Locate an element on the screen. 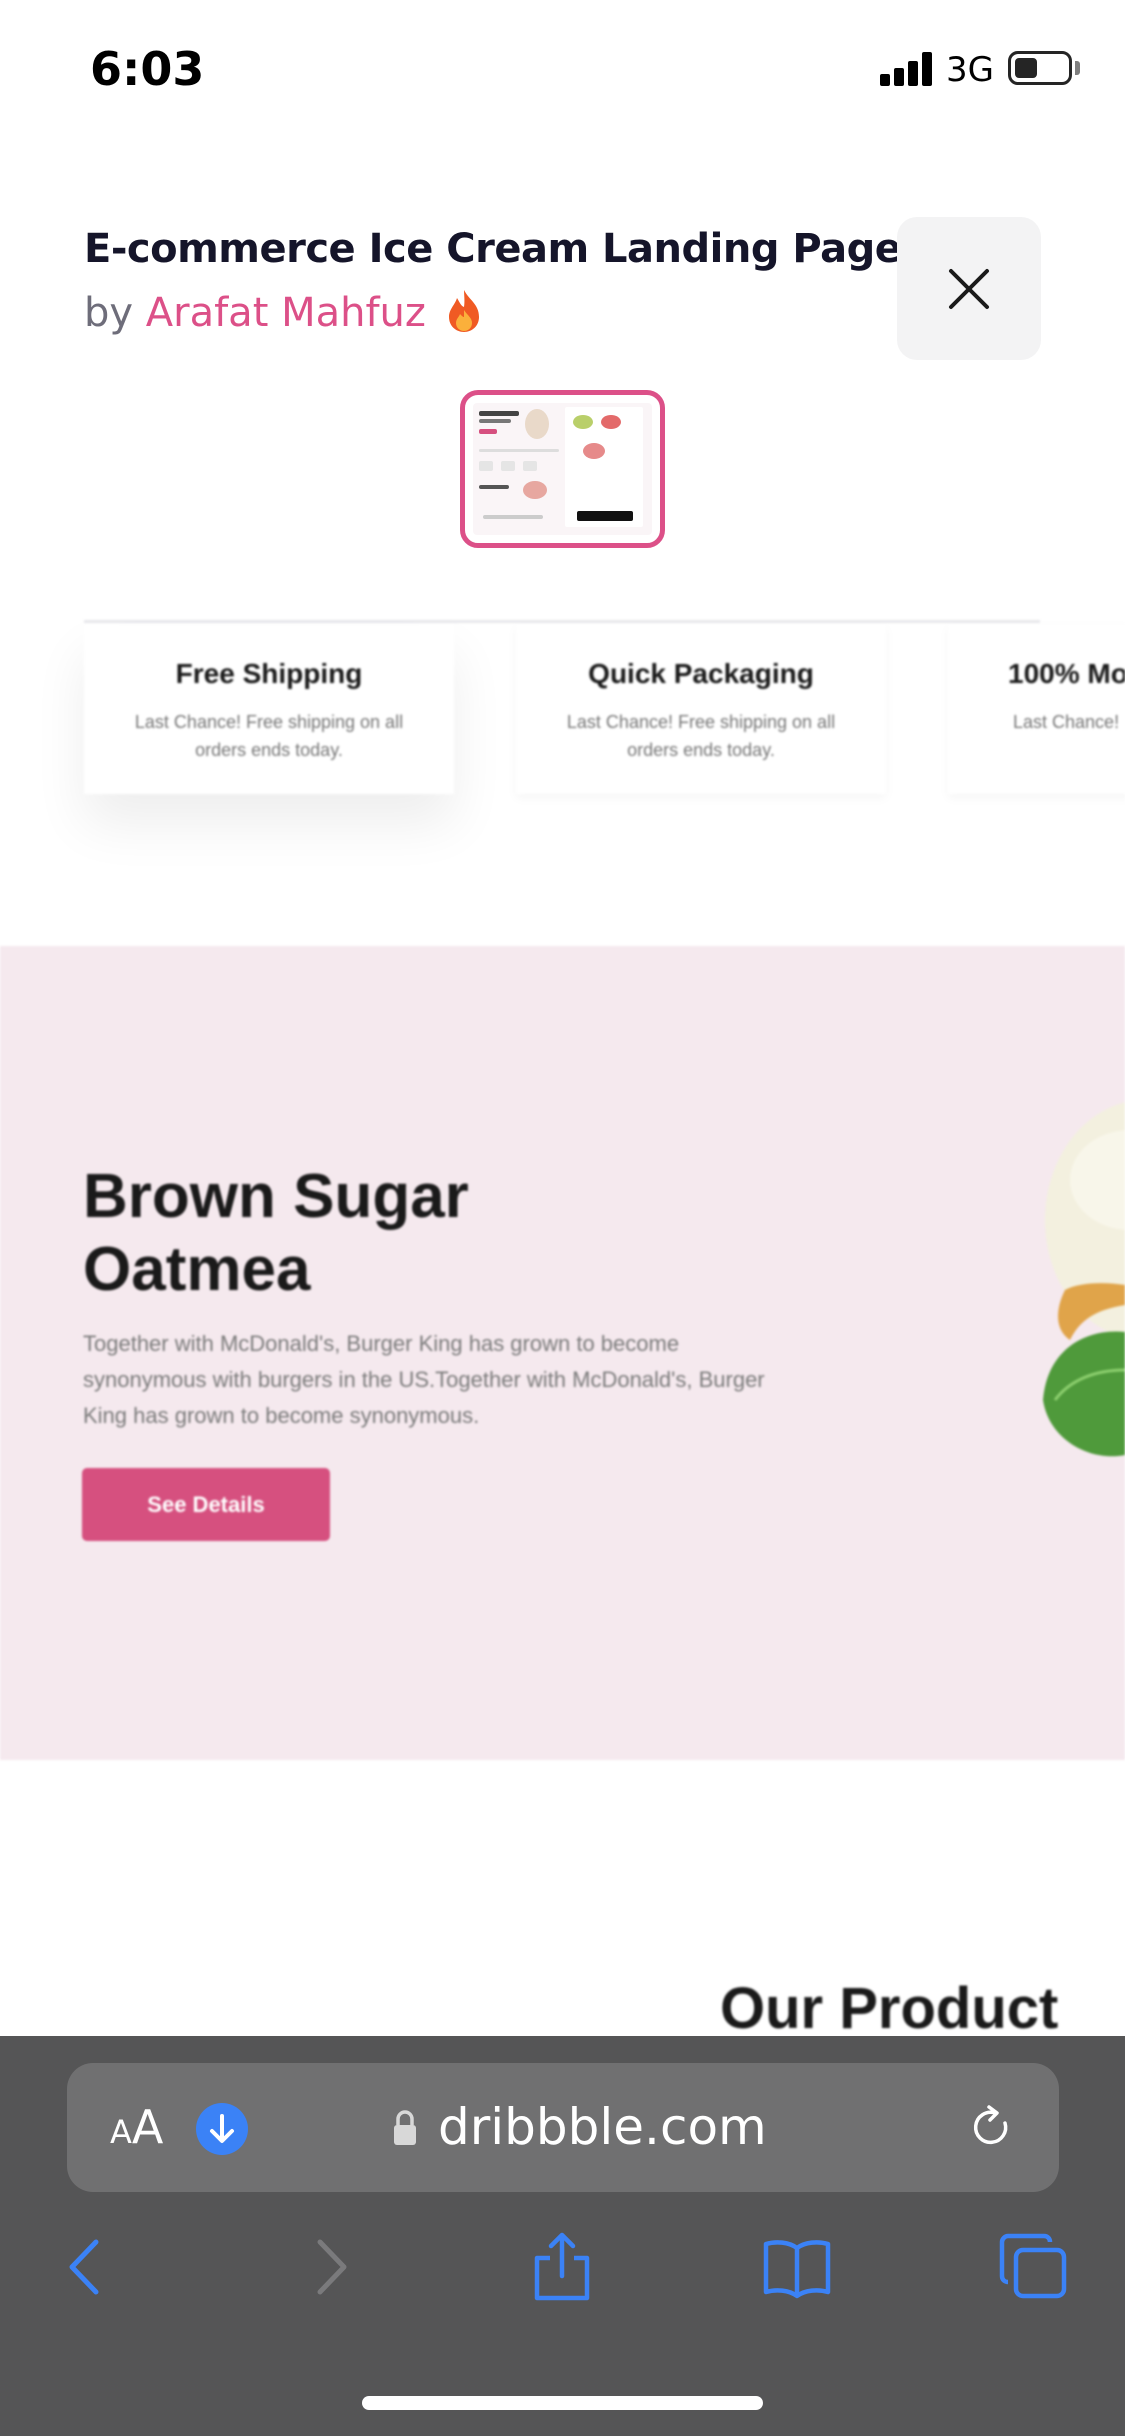 The width and height of the screenshot is (1125, 2436). feature-desc: Last Chance! Fr orders e is located at coordinates (1069, 722).